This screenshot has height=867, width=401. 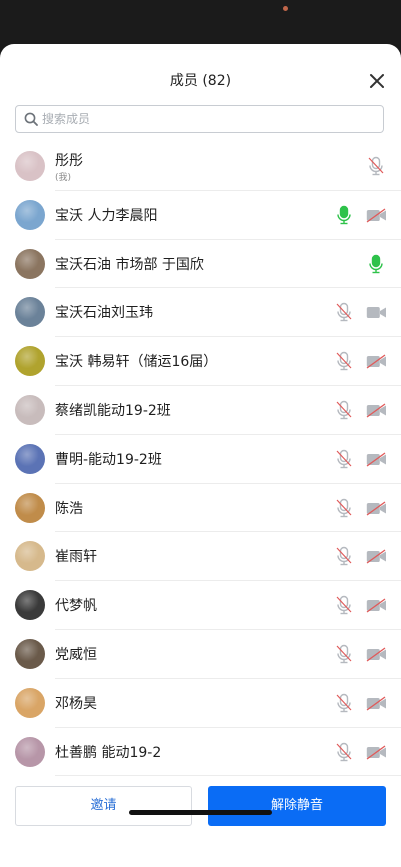 I want to click on member-name: 宝沃 人力李晨阳, so click(x=106, y=215).